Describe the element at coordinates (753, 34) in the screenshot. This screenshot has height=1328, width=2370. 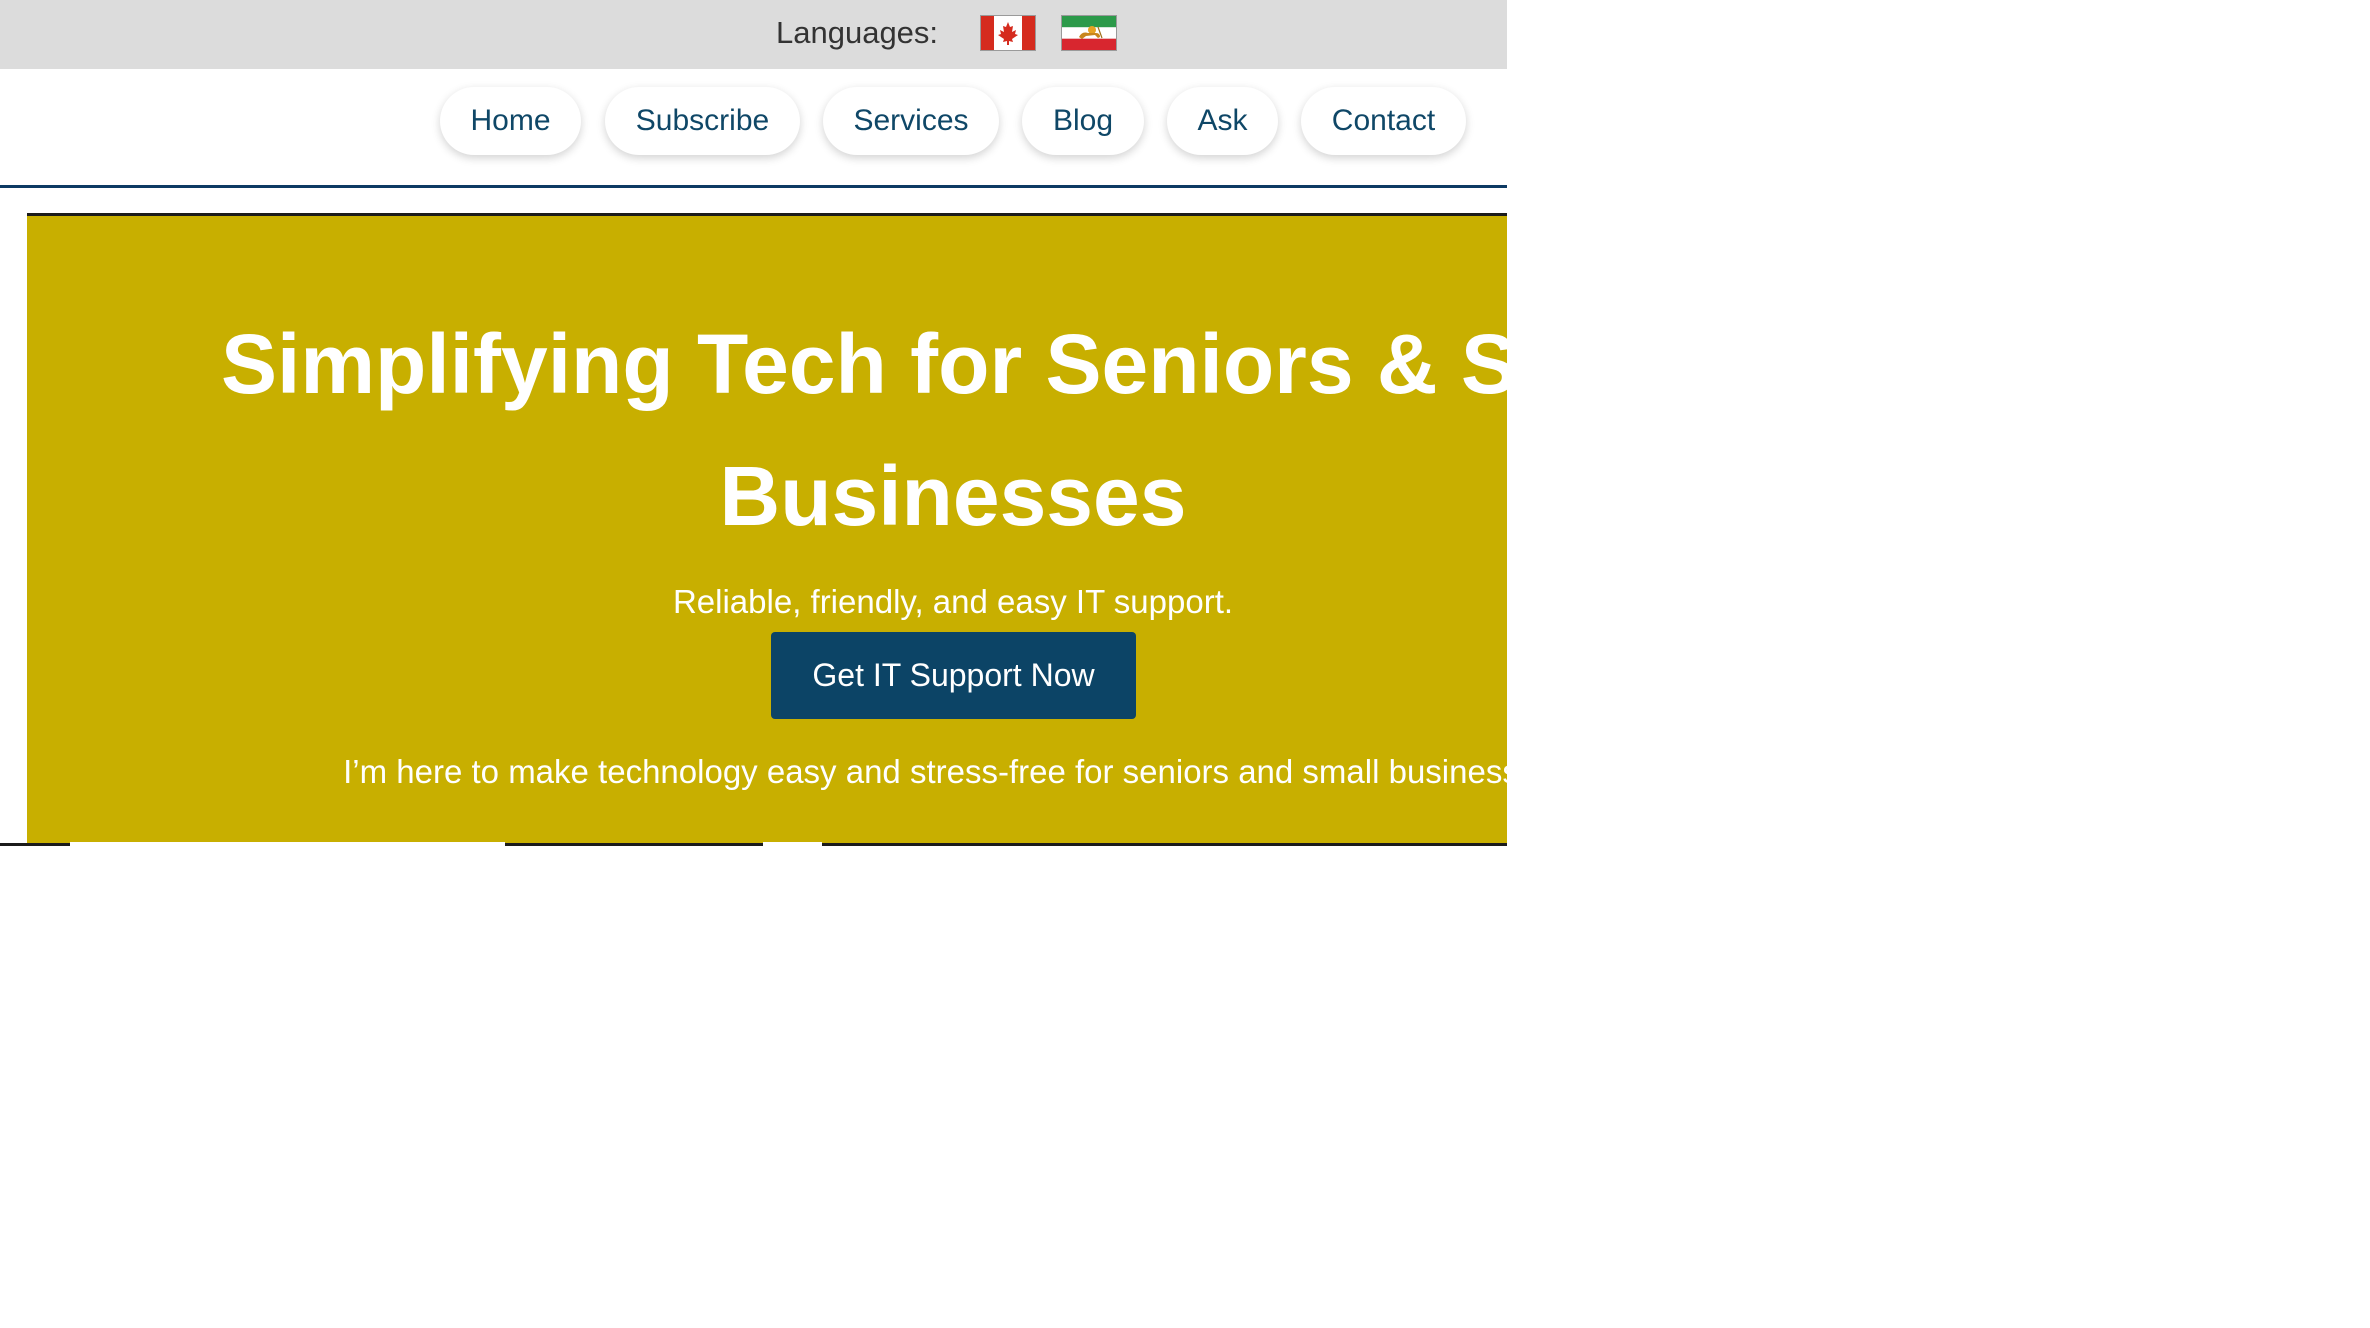
I see `language-bar: Languages:` at that location.